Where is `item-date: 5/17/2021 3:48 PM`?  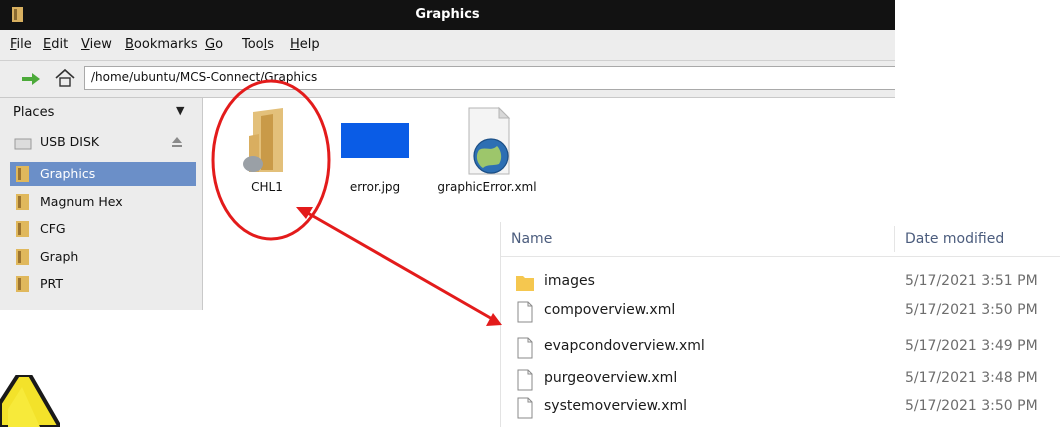
item-date: 5/17/2021 3:48 PM is located at coordinates (971, 378).